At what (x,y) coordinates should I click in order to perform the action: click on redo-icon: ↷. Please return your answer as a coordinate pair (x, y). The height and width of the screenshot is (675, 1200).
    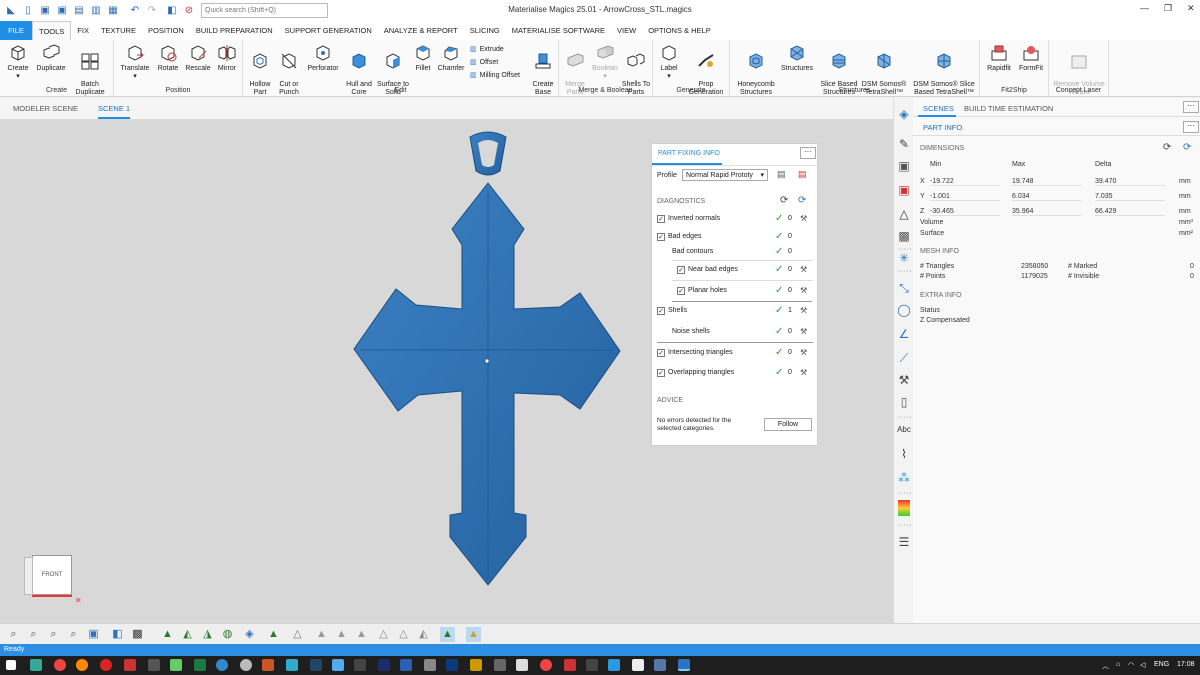
    Looking at the image, I should click on (152, 11).